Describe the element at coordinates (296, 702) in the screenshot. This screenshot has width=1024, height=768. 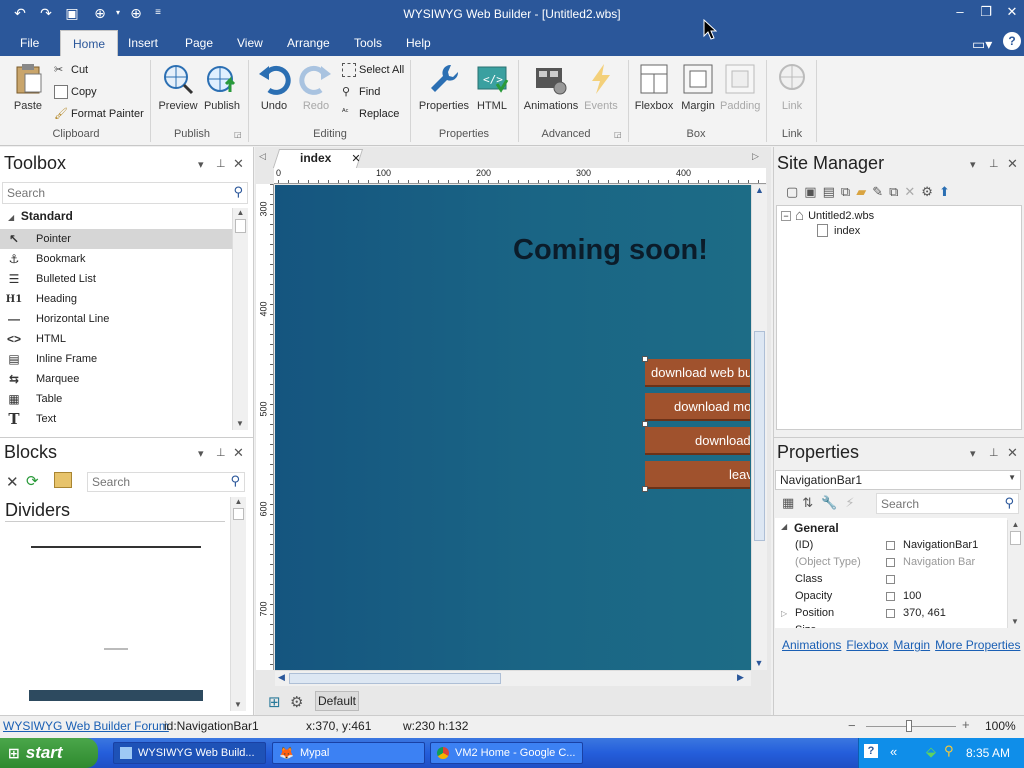
I see `page-settings-icon: ⚙` at that location.